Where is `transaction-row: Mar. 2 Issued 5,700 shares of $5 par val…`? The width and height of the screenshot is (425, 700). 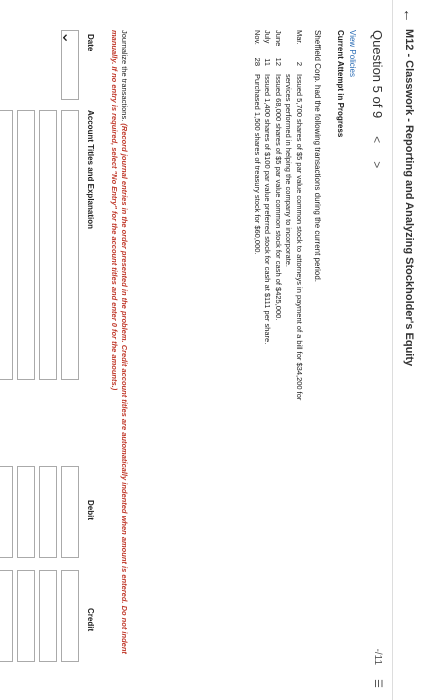
transaction-row: Mar. 2 Issued 5,700 shares of $5 par val… is located at coordinates (294, 215).